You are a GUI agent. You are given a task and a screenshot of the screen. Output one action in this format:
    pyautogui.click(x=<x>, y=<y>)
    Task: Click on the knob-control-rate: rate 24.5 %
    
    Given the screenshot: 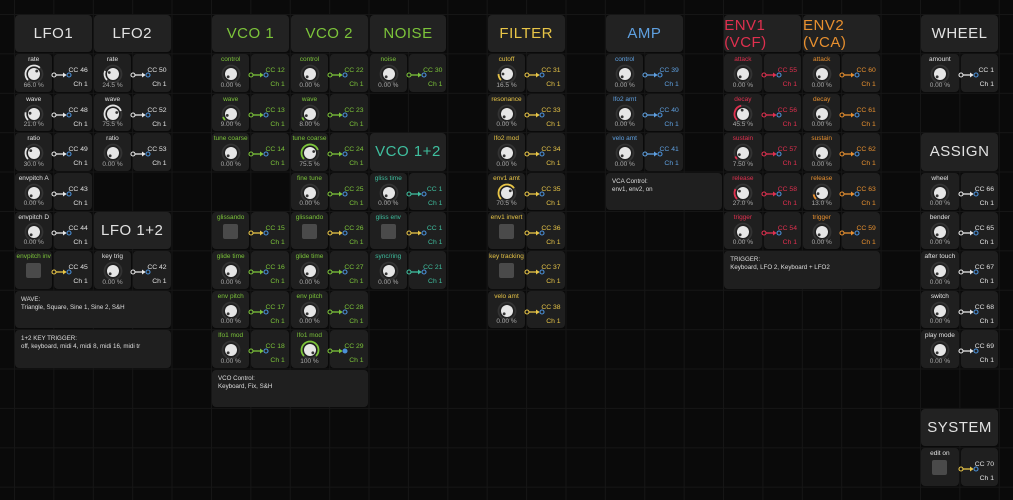 What is the action you would take?
    pyautogui.click(x=112, y=73)
    